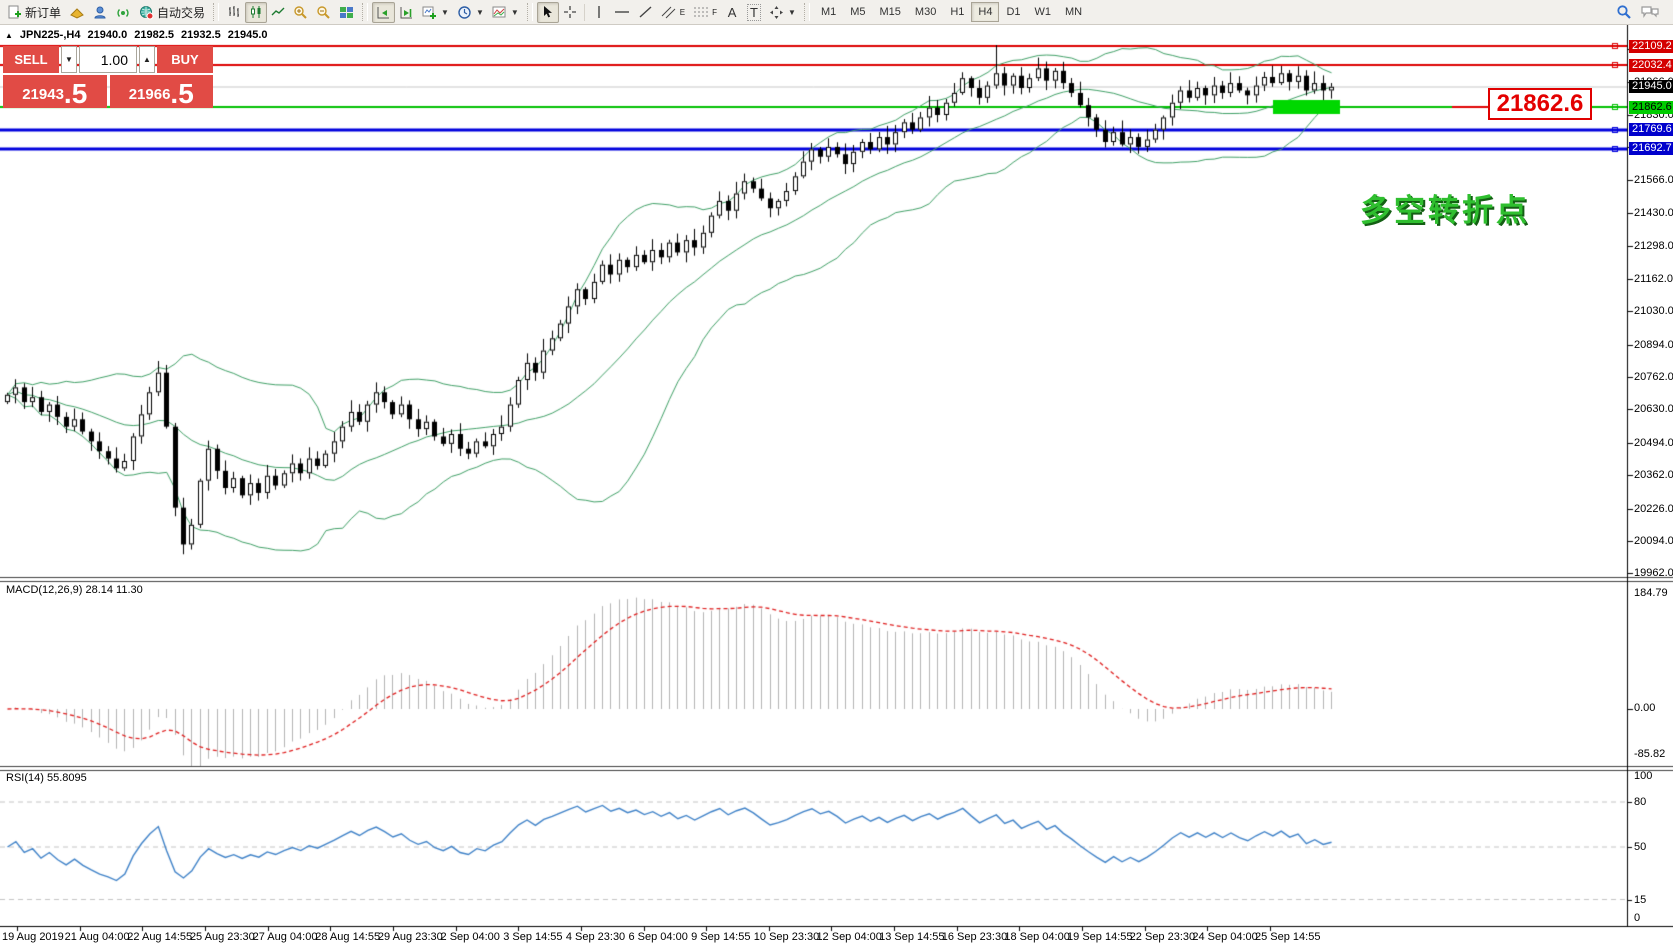 The height and width of the screenshot is (947, 1673). I want to click on toolbar-grip, so click(216, 12).